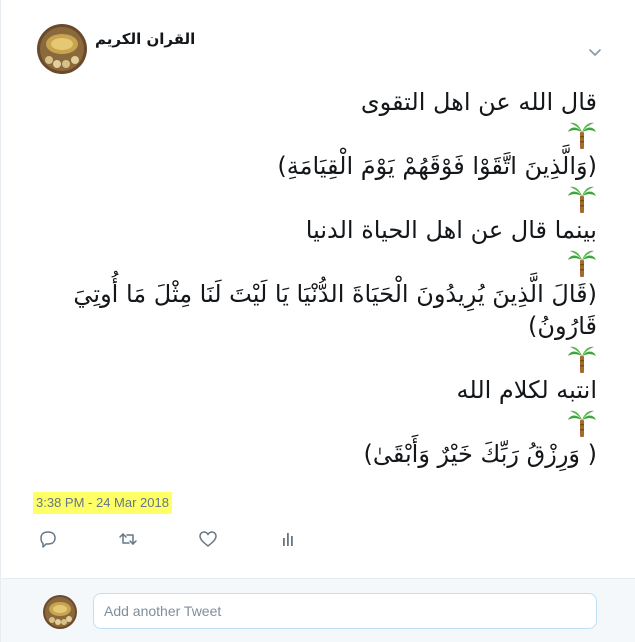 Image resolution: width=635 pixels, height=642 pixels. I want to click on display-name: القران الكريم, so click(145, 39).